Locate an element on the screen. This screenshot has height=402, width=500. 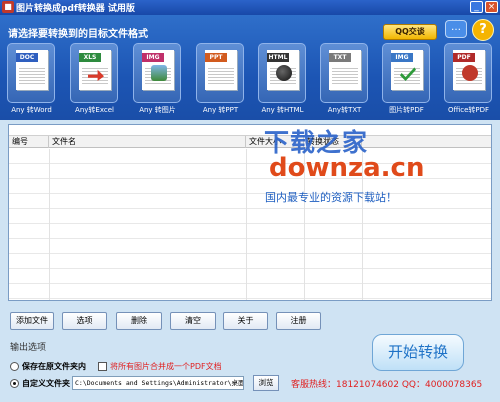
format-tile: PDF is located at coordinates (468, 73).